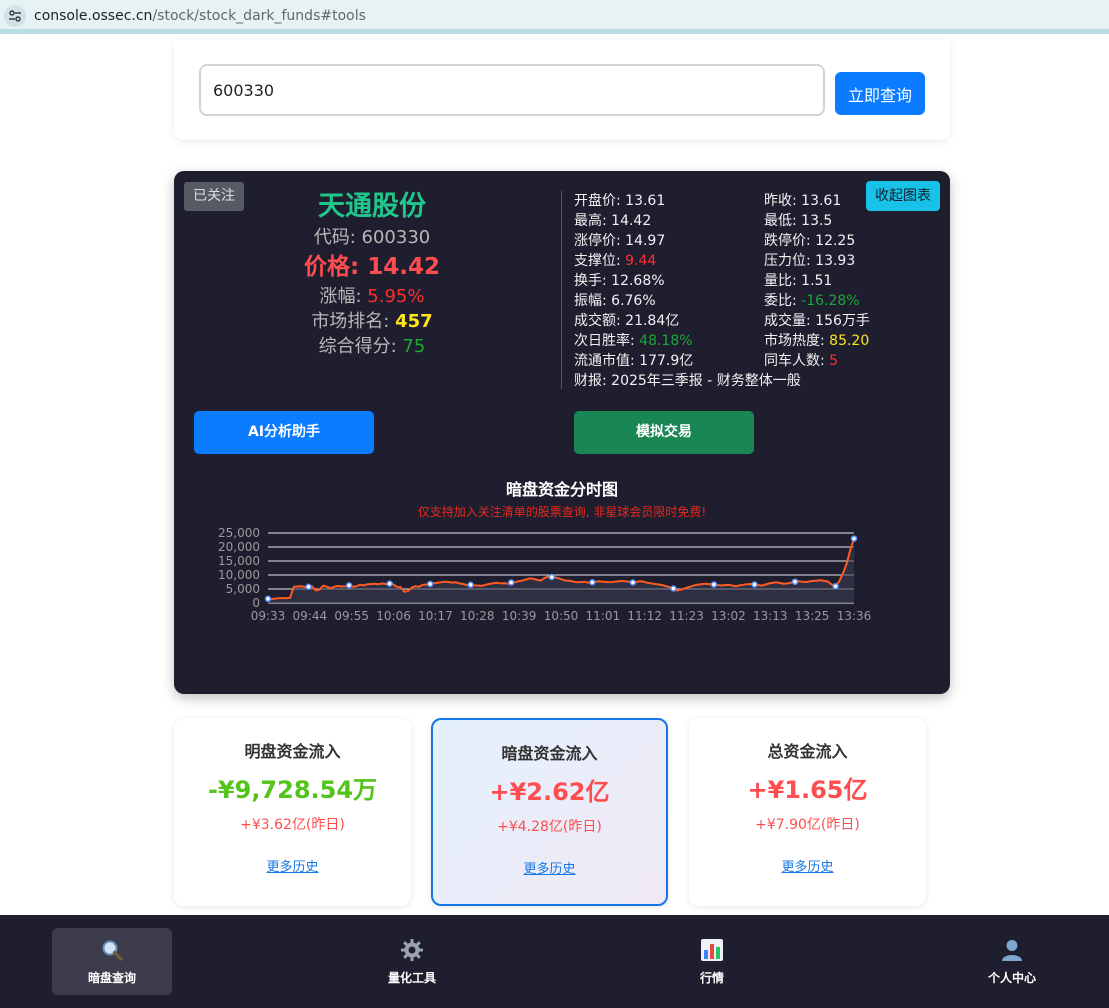 This screenshot has width=1109, height=1008. Describe the element at coordinates (519, 616) in the screenshot. I see `x-tick-label: 10:39` at that location.